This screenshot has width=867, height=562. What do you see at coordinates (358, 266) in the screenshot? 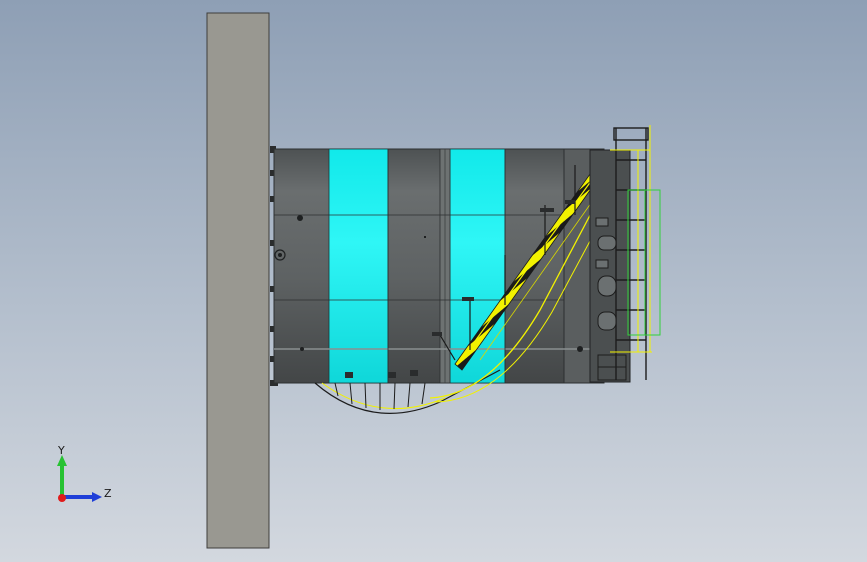
I see `tank-band-left` at bounding box center [358, 266].